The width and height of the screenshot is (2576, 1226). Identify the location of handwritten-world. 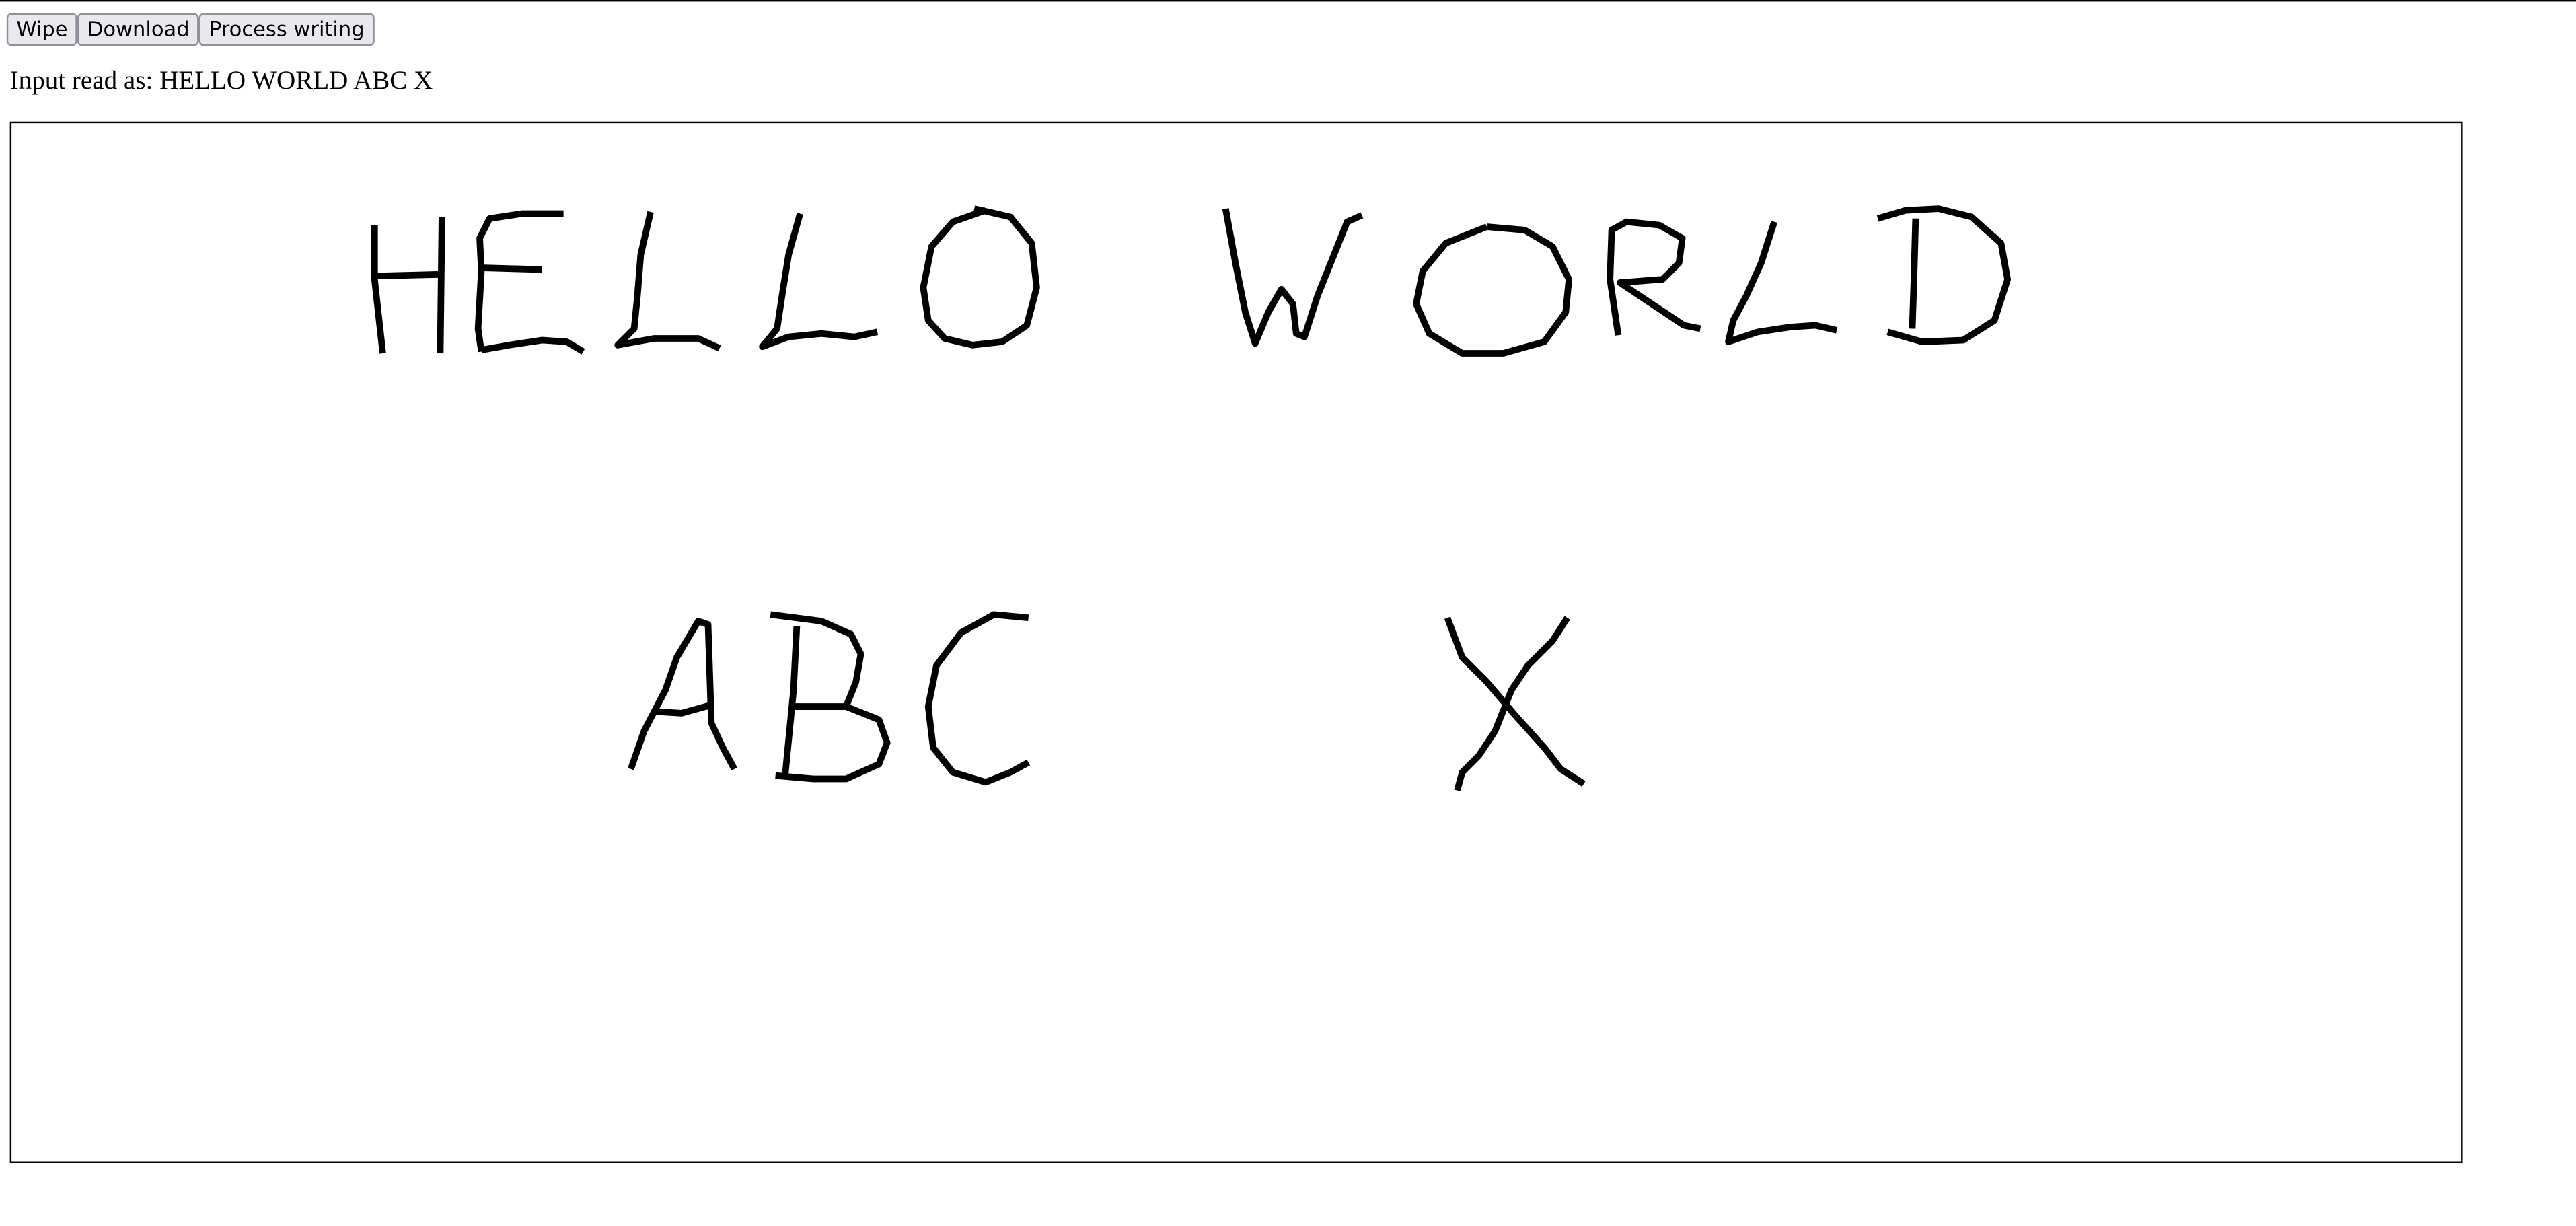
(1617, 281).